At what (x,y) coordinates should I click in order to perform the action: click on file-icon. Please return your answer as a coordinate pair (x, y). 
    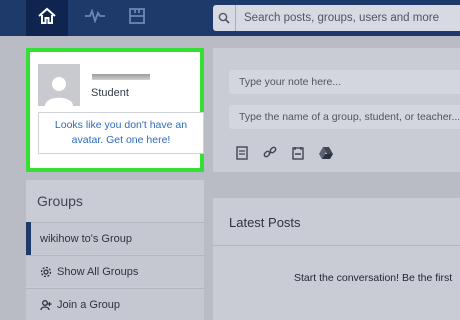
    Looking at the image, I should click on (242, 155).